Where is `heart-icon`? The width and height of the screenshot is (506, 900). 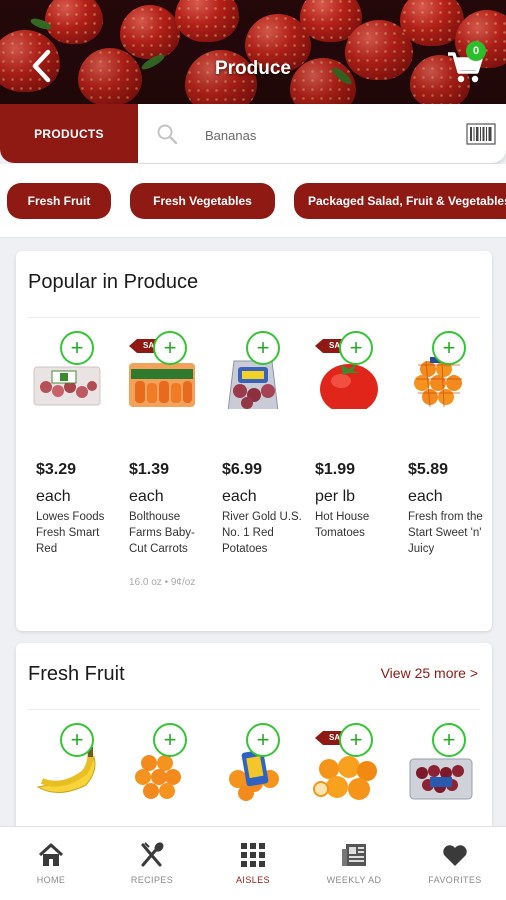
heart-icon is located at coordinates (455, 855).